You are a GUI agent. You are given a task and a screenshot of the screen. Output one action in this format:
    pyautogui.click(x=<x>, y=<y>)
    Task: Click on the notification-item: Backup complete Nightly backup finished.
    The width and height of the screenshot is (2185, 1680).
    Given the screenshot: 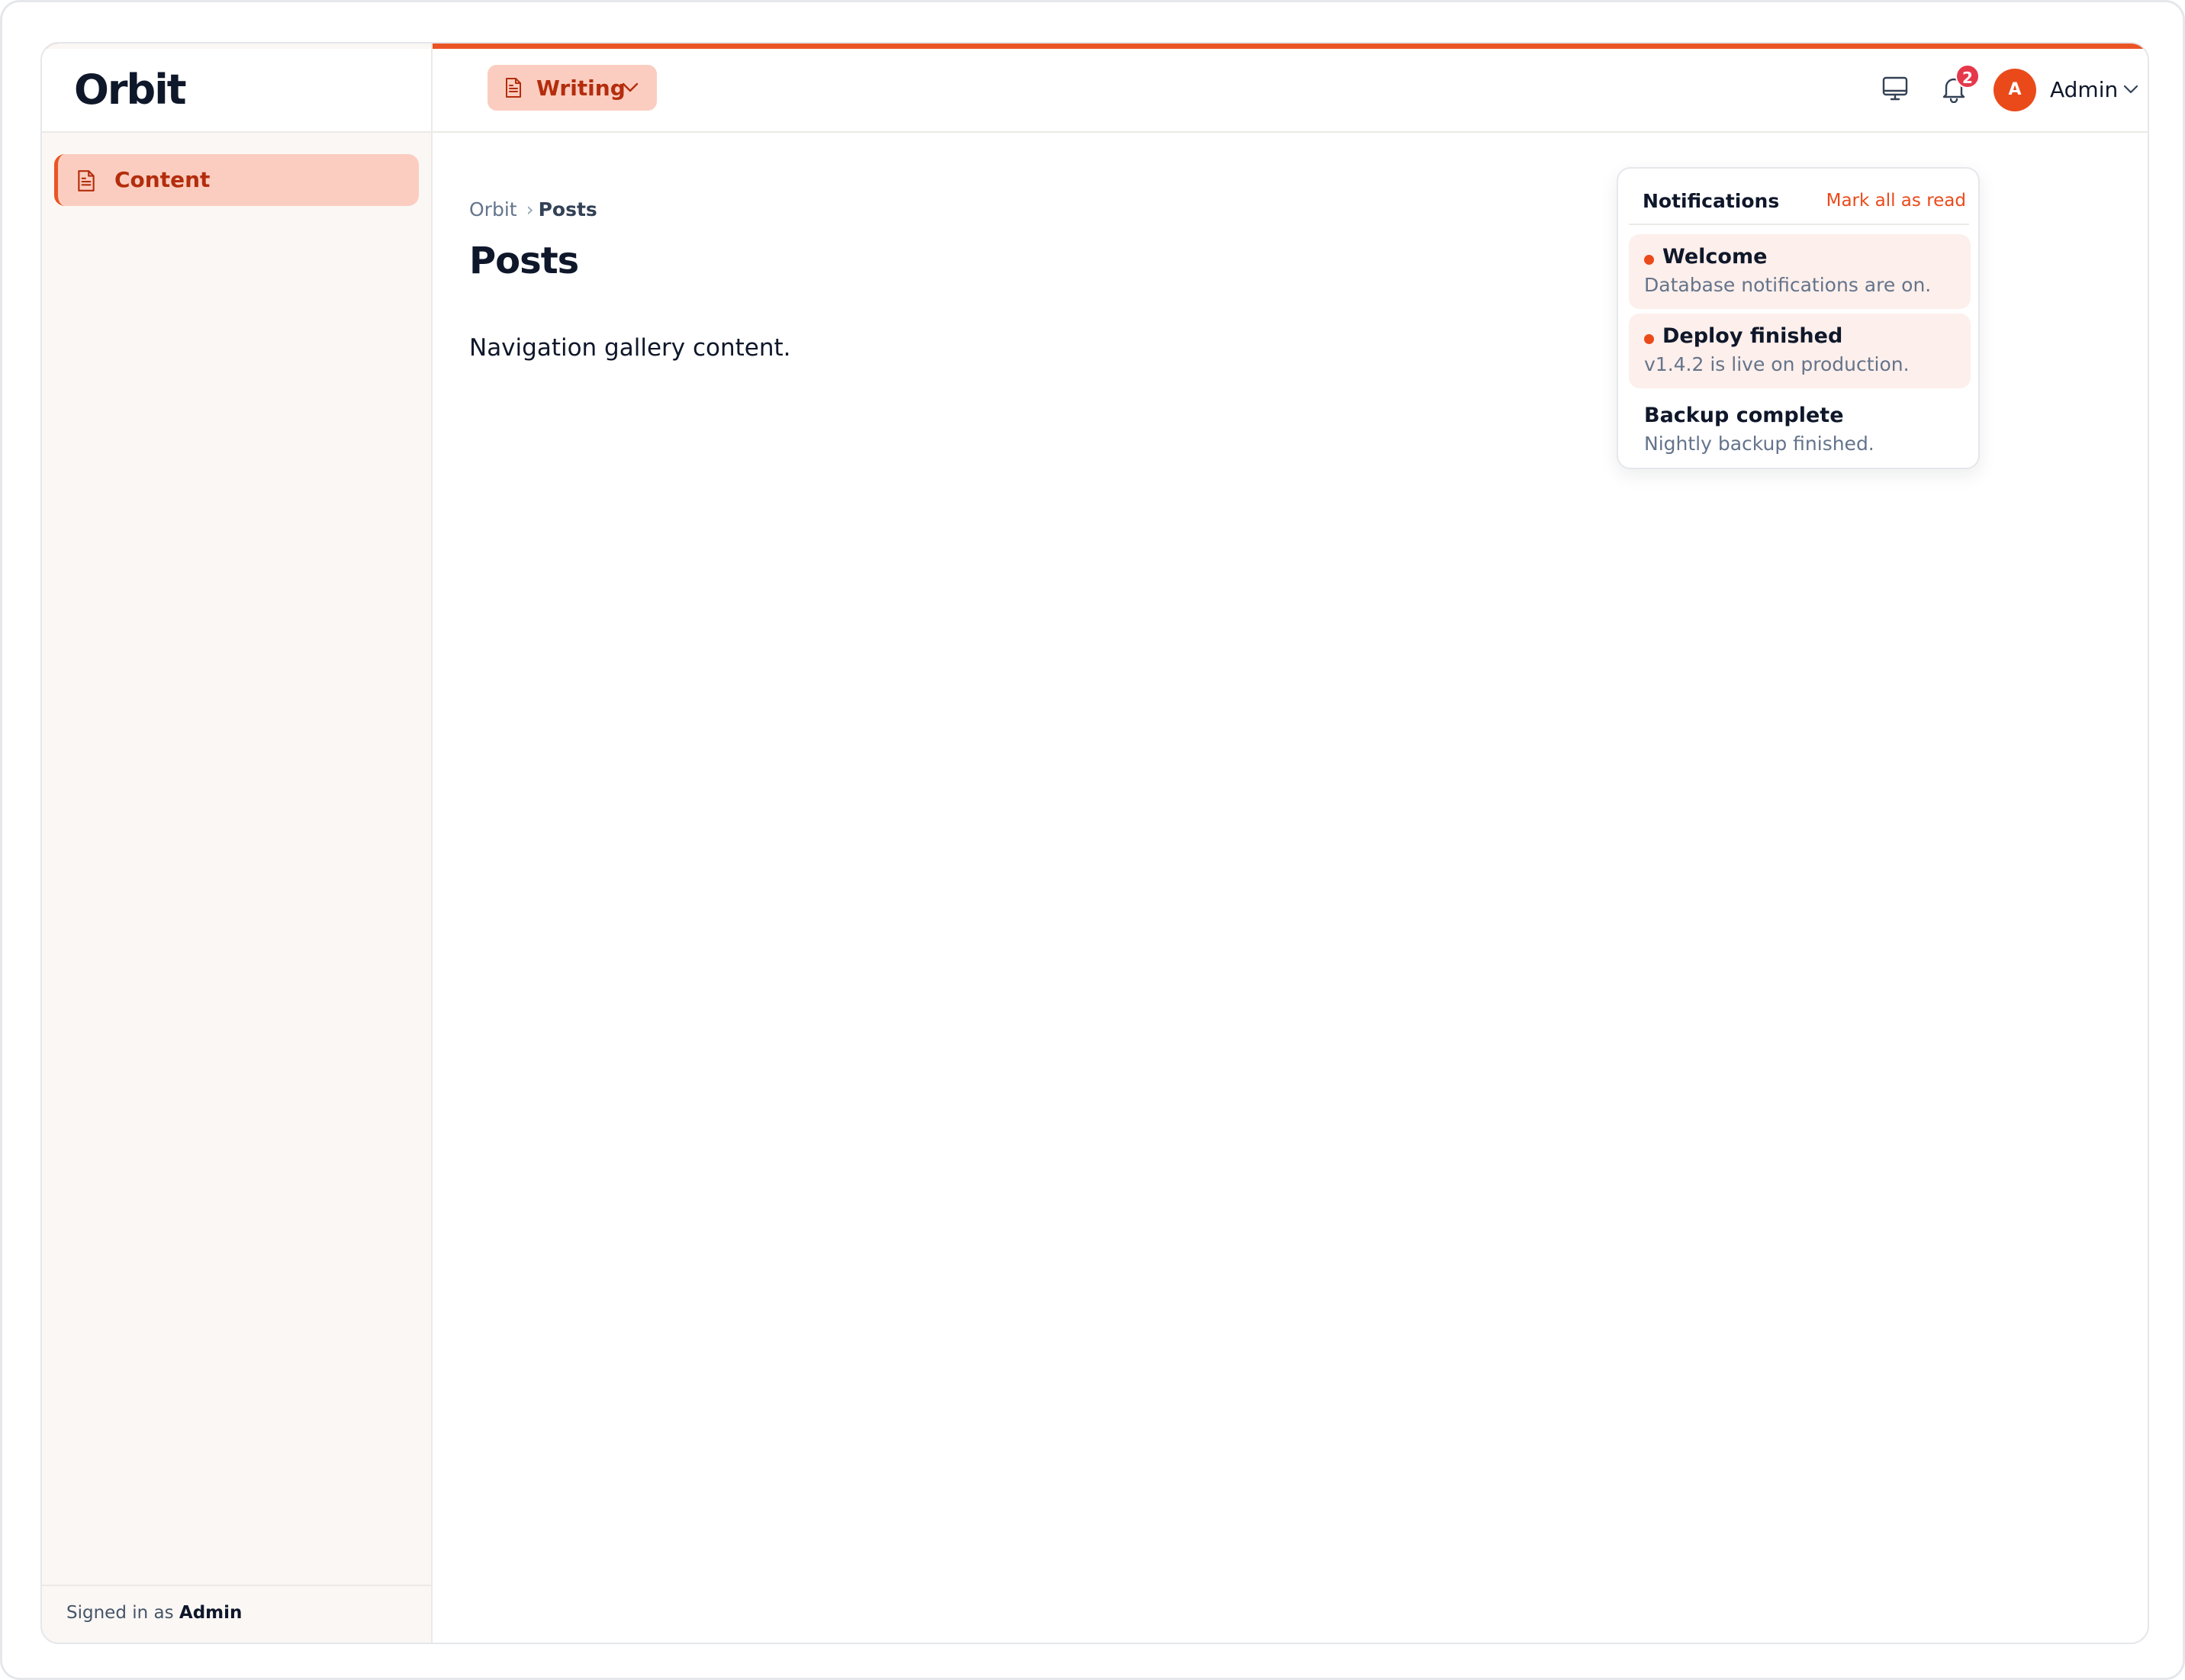 What is the action you would take?
    pyautogui.click(x=1800, y=431)
    